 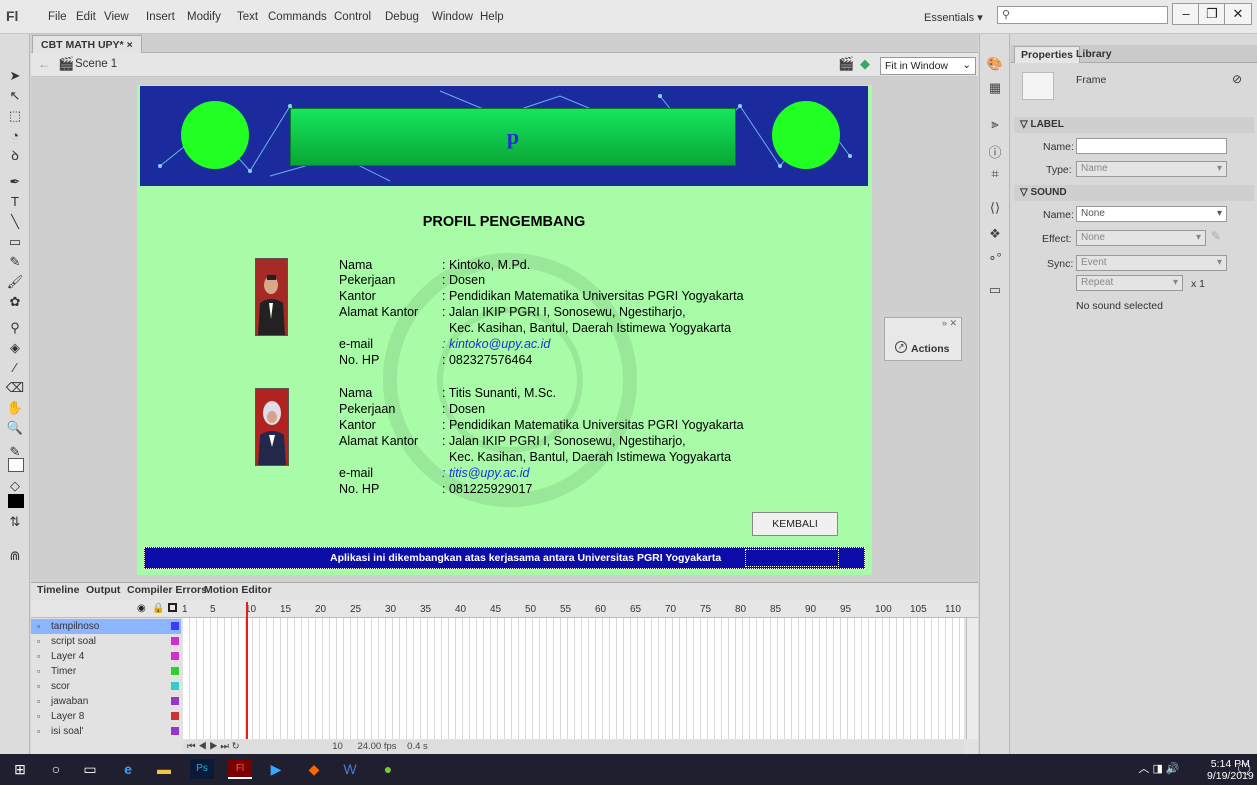 I want to click on lock-icon: 🔒, so click(x=158, y=608).